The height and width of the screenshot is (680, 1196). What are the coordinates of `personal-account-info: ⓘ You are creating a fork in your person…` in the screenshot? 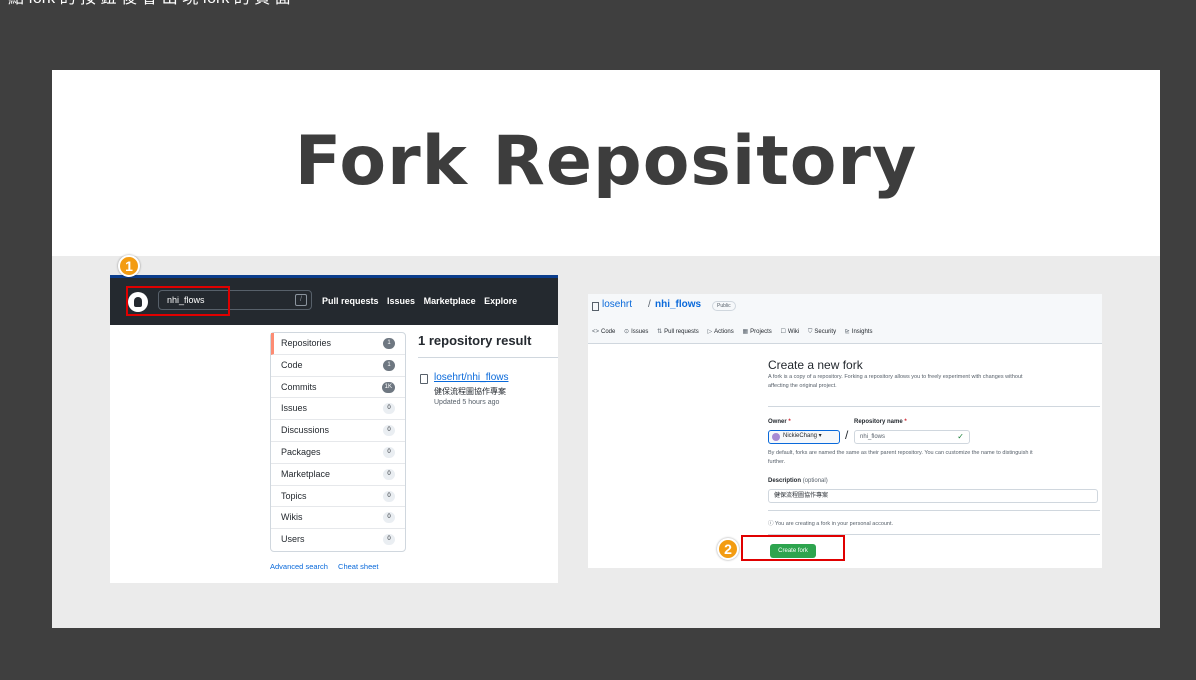 It's located at (831, 524).